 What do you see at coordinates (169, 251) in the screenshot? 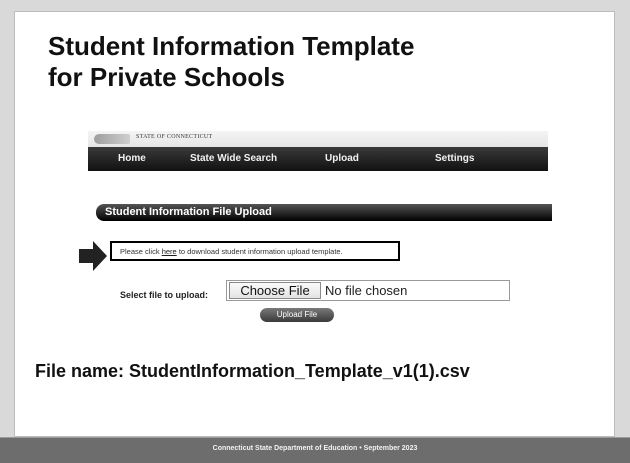
I see `download-template-link: here` at bounding box center [169, 251].